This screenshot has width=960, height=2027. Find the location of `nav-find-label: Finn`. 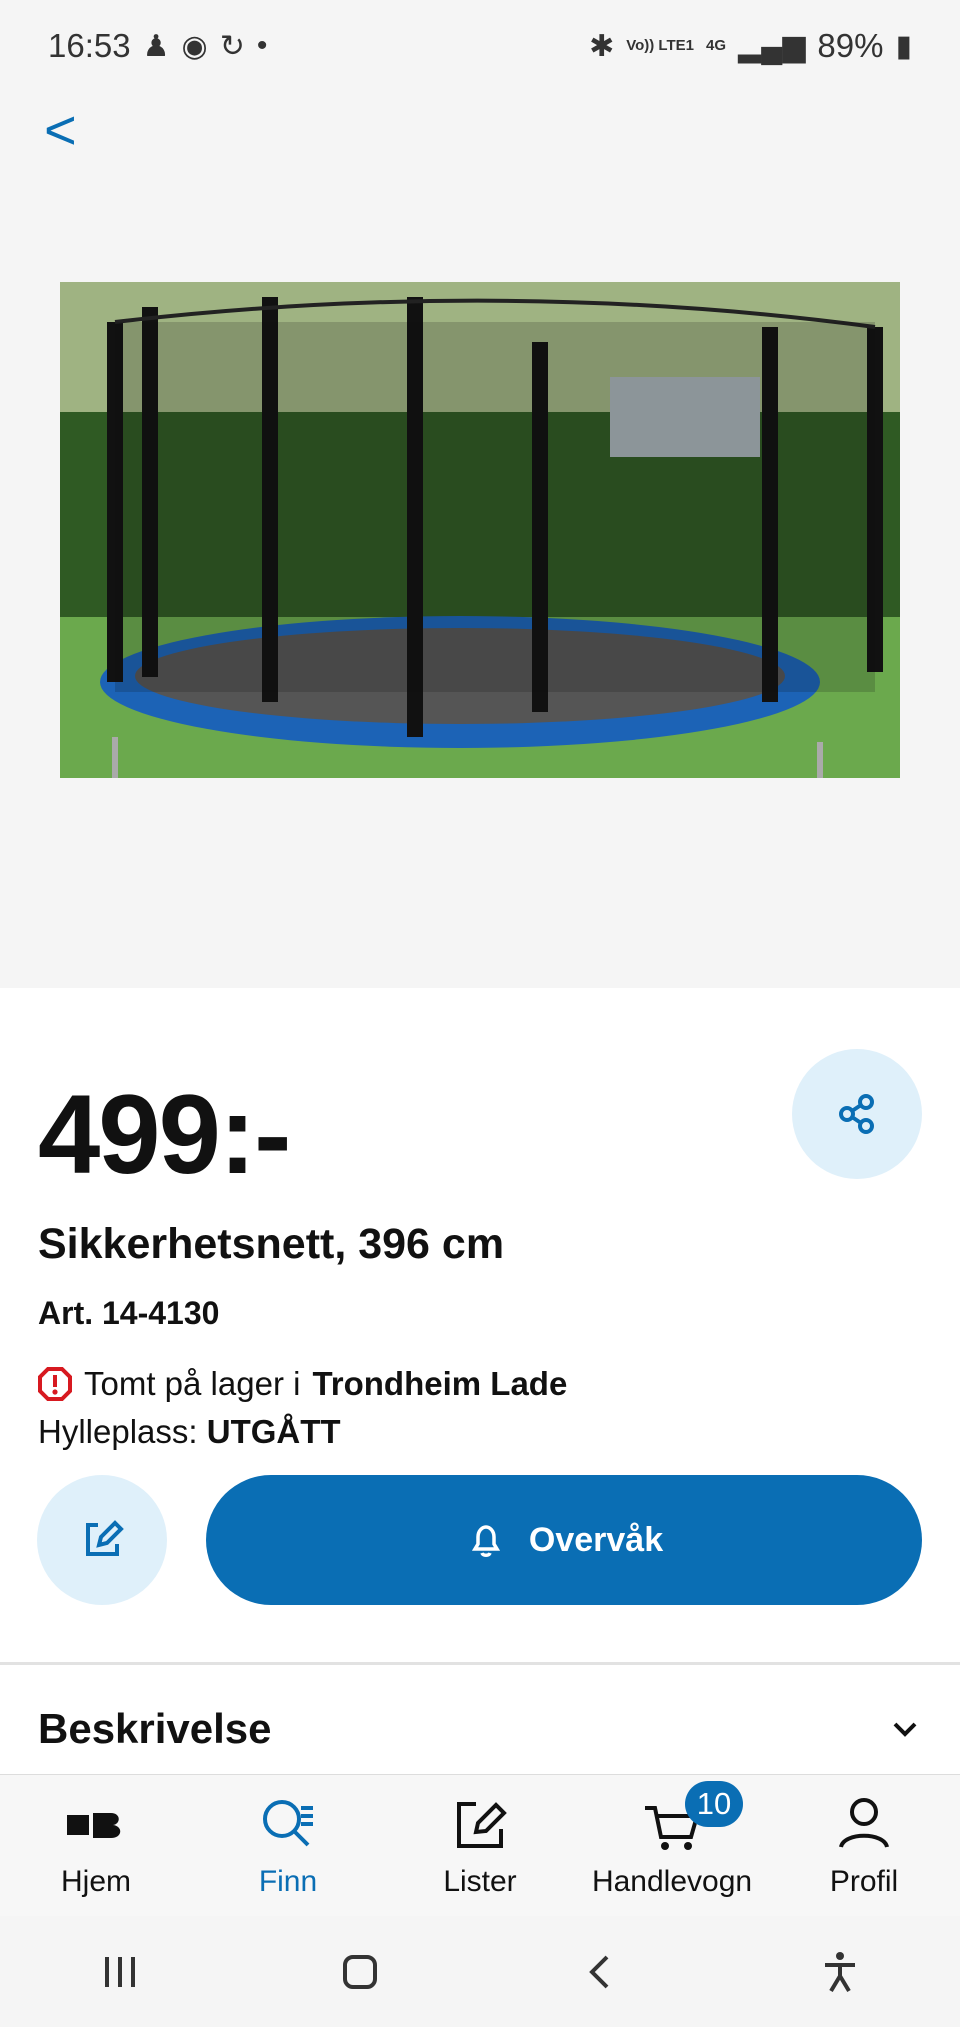

nav-find-label: Finn is located at coordinates (288, 1881).